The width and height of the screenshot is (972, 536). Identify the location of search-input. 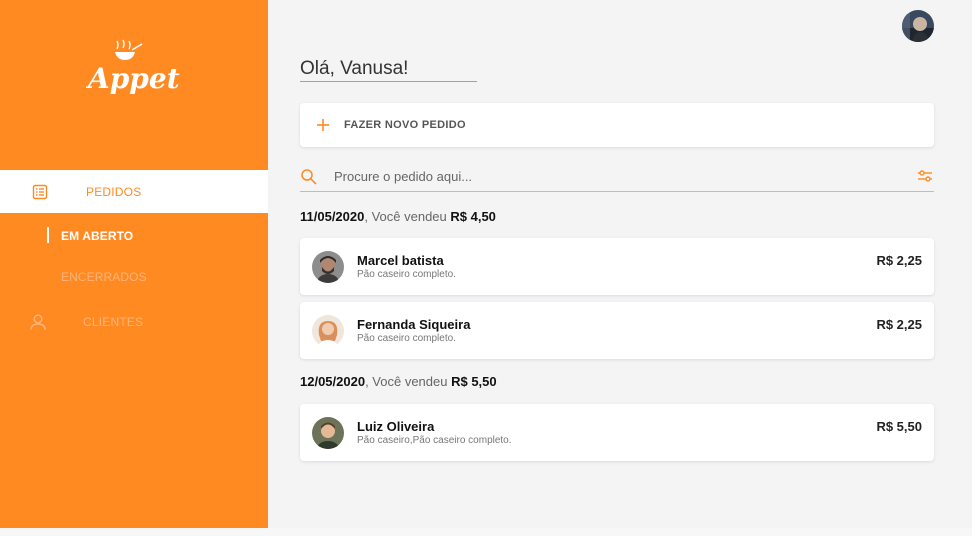
(614, 176).